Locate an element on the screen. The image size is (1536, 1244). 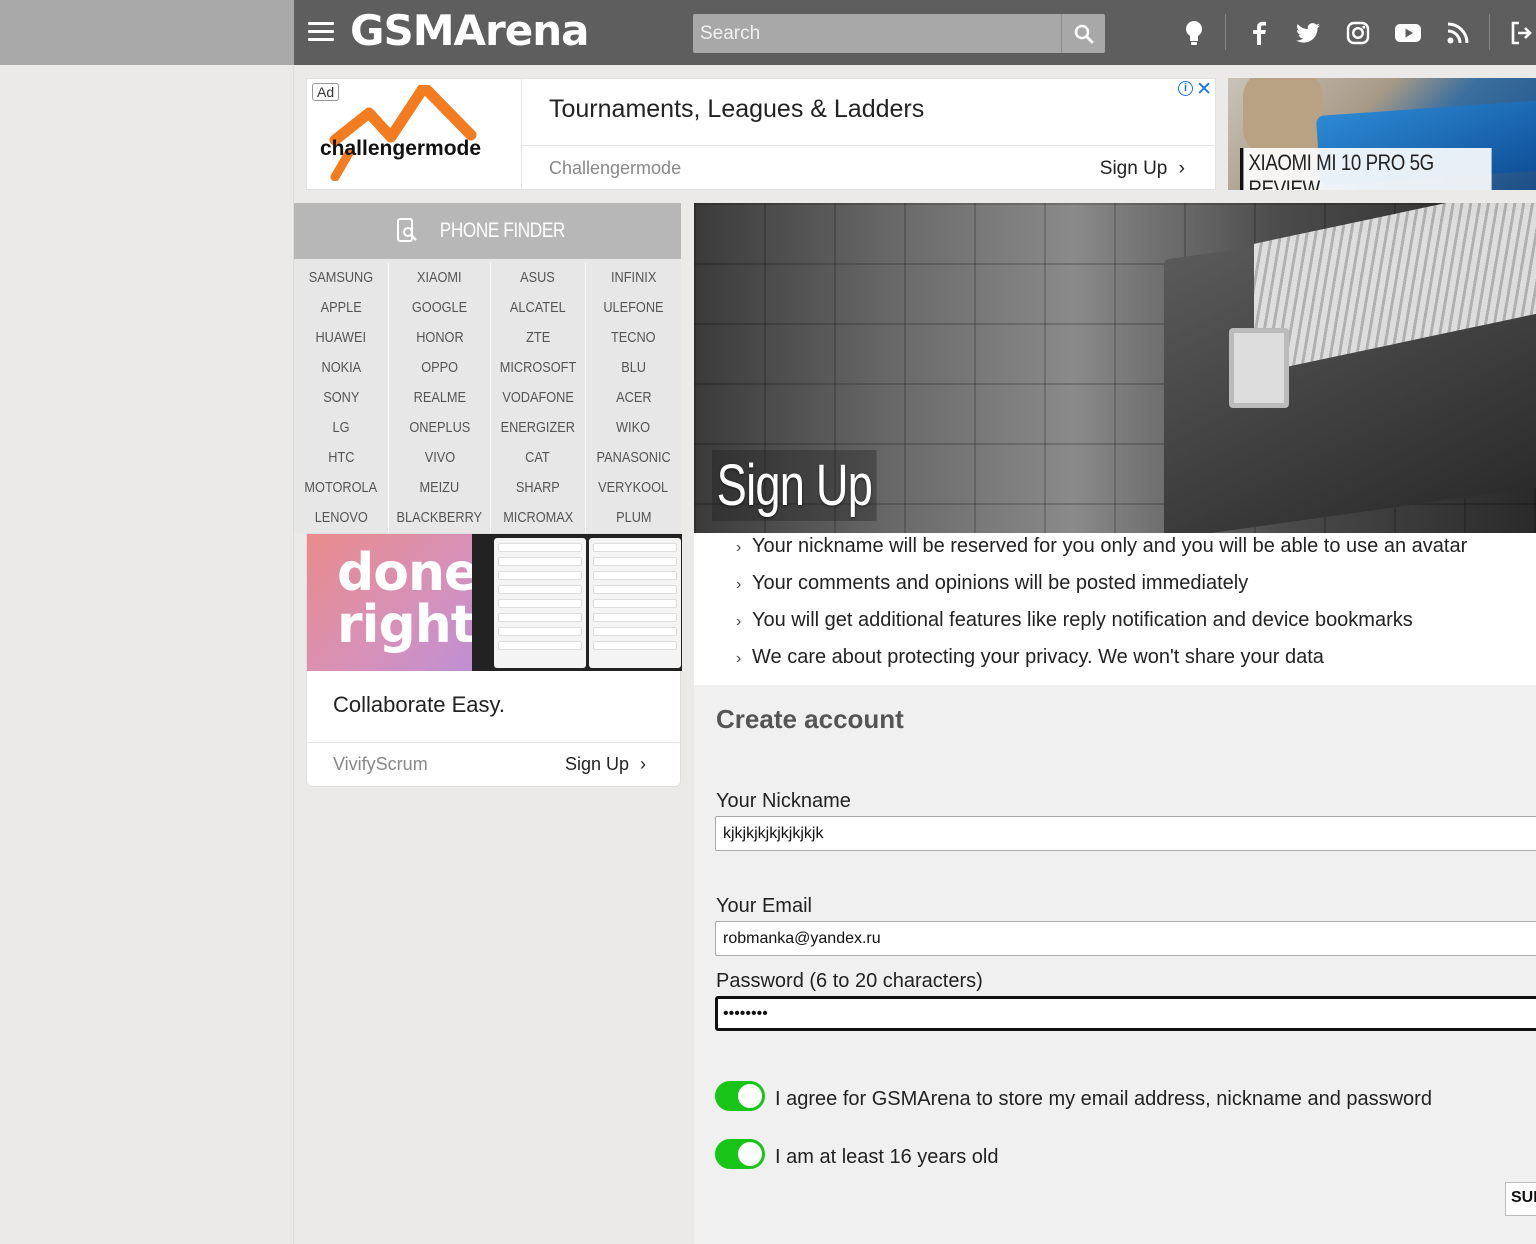
brand-link: WIKO is located at coordinates (633, 428).